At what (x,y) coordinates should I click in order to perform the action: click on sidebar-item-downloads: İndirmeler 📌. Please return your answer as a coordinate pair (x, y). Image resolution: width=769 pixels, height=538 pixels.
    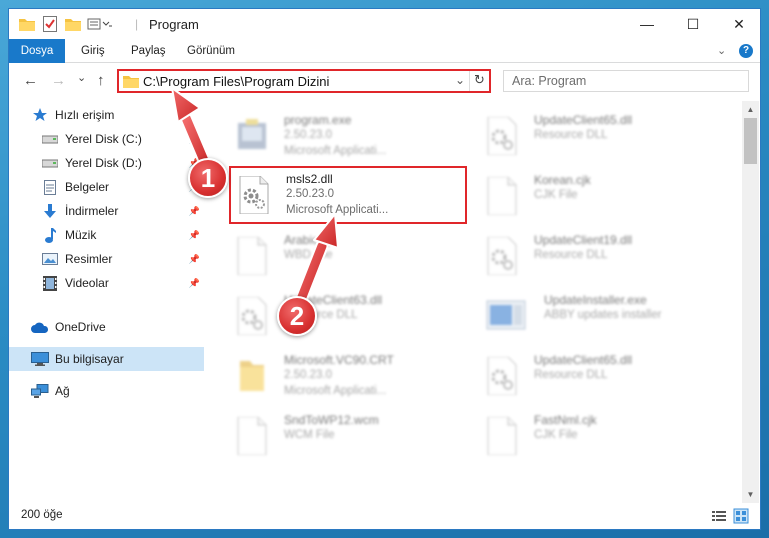
    Looking at the image, I should click on (106, 211).